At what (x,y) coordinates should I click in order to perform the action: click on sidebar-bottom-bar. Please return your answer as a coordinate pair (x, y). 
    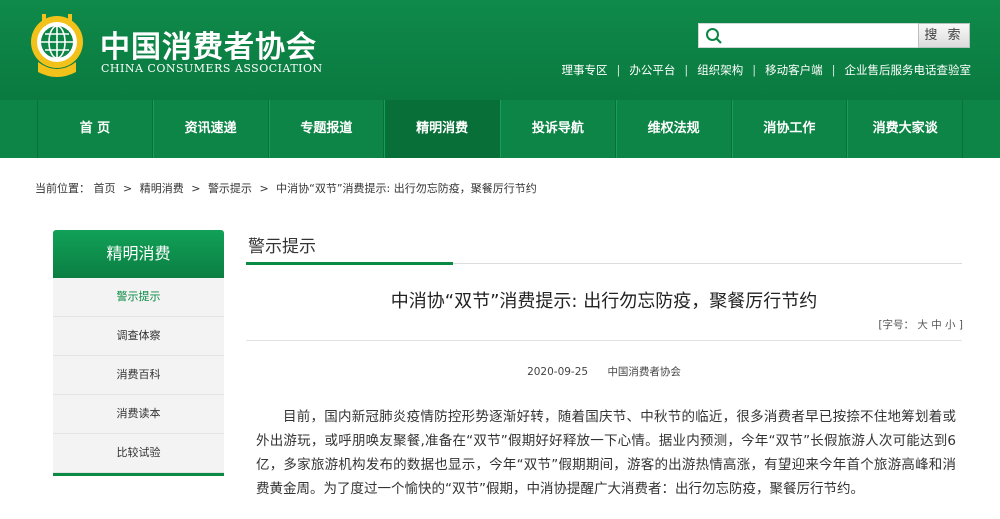
    Looking at the image, I should click on (138, 474).